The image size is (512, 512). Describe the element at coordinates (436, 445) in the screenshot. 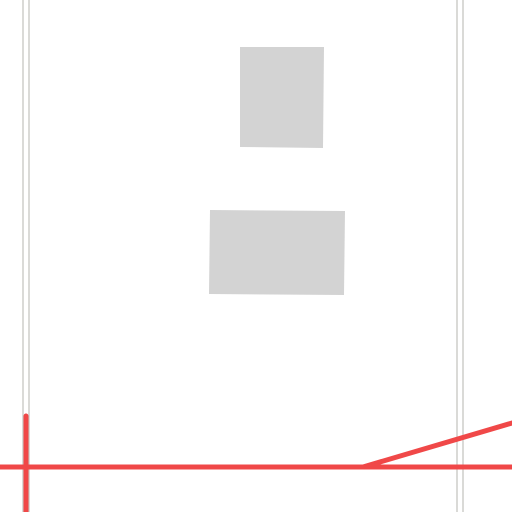

I see `red-diagonal-line` at that location.